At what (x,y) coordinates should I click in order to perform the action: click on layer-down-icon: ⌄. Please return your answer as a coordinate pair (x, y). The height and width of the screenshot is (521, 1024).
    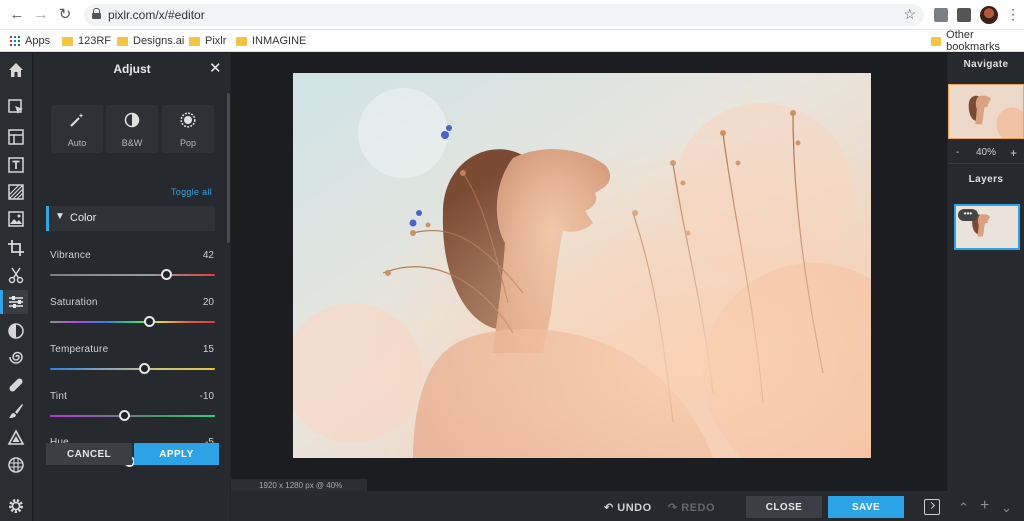
    Looking at the image, I should click on (1006, 508).